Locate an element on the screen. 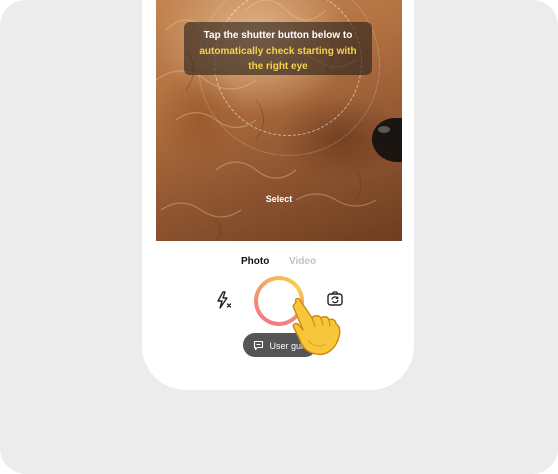 Image resolution: width=558 pixels, height=474 pixels. hint-line-3: the right eye is located at coordinates (278, 66).